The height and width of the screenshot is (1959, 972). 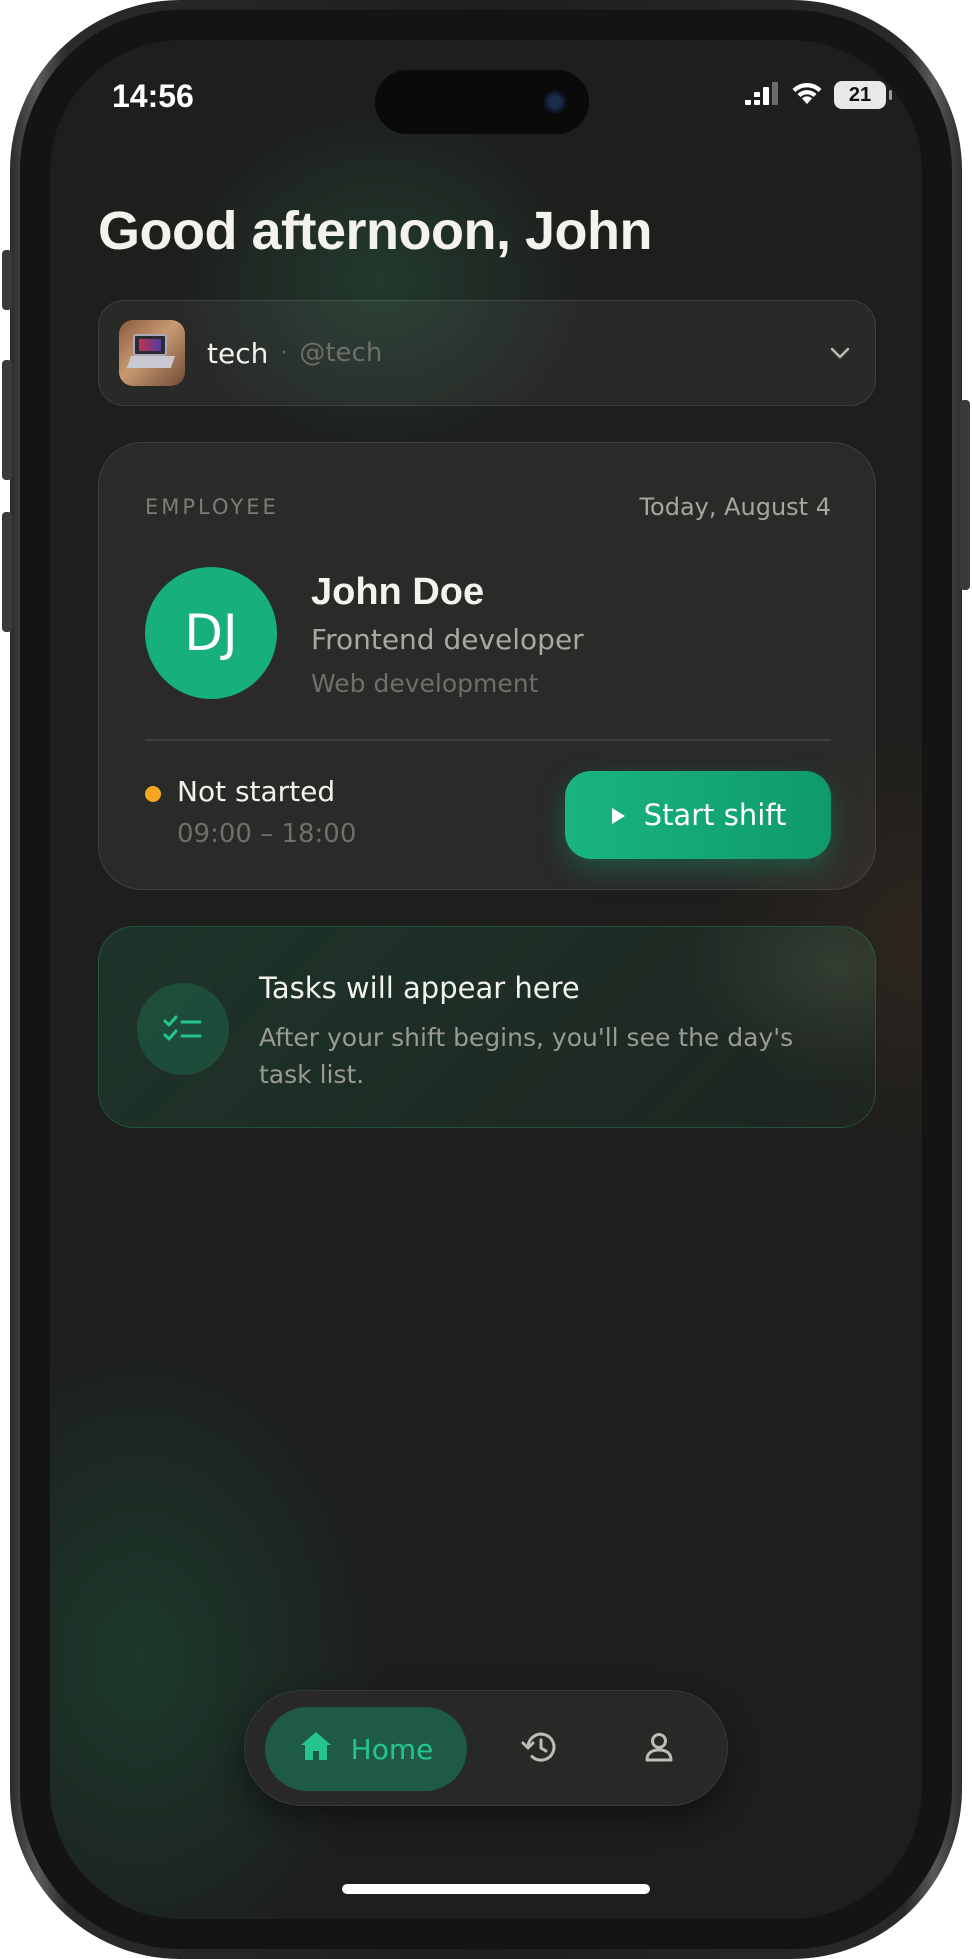 What do you see at coordinates (267, 834) in the screenshot?
I see `shift-hours: 09:00 – 18:00` at bounding box center [267, 834].